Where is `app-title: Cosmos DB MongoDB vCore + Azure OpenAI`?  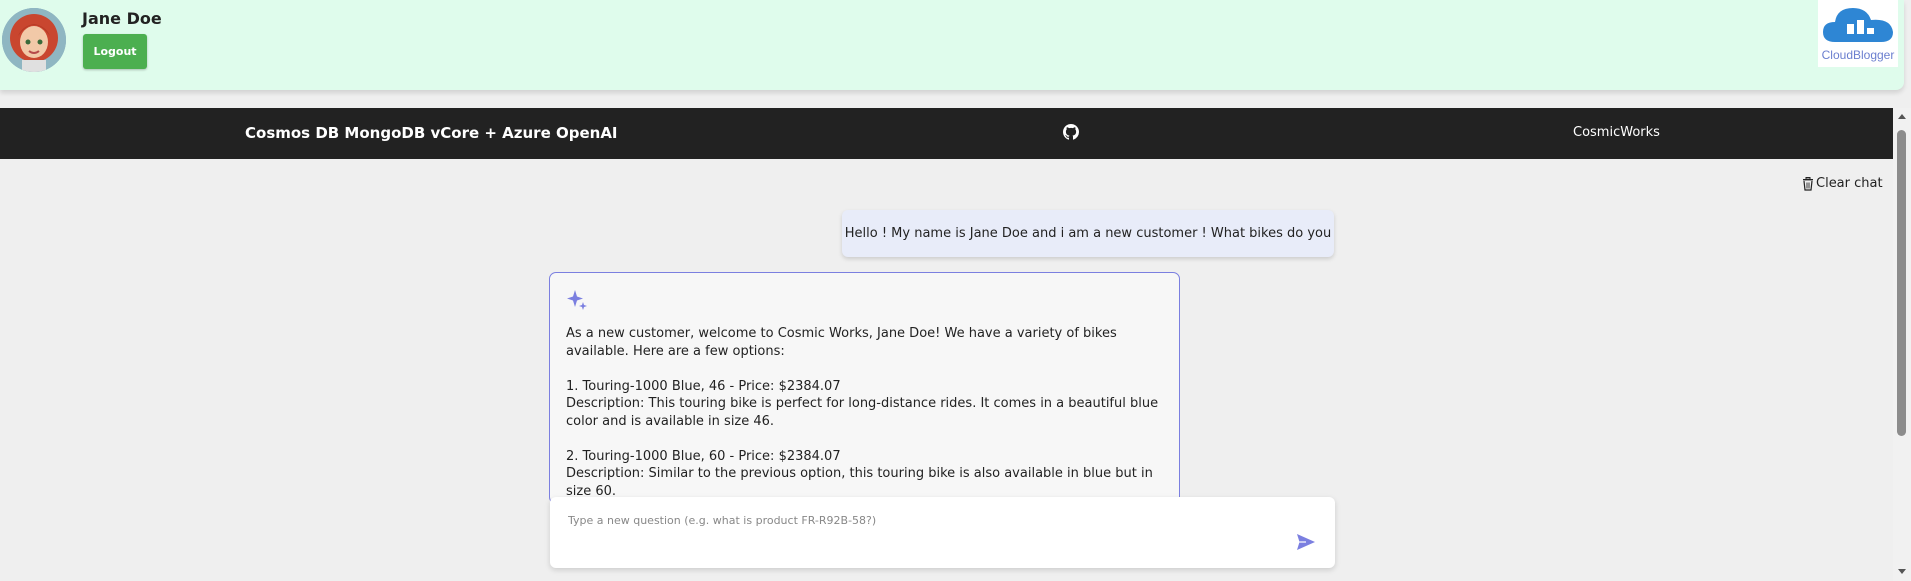 app-title: Cosmos DB MongoDB vCore + Azure OpenAI is located at coordinates (431, 133).